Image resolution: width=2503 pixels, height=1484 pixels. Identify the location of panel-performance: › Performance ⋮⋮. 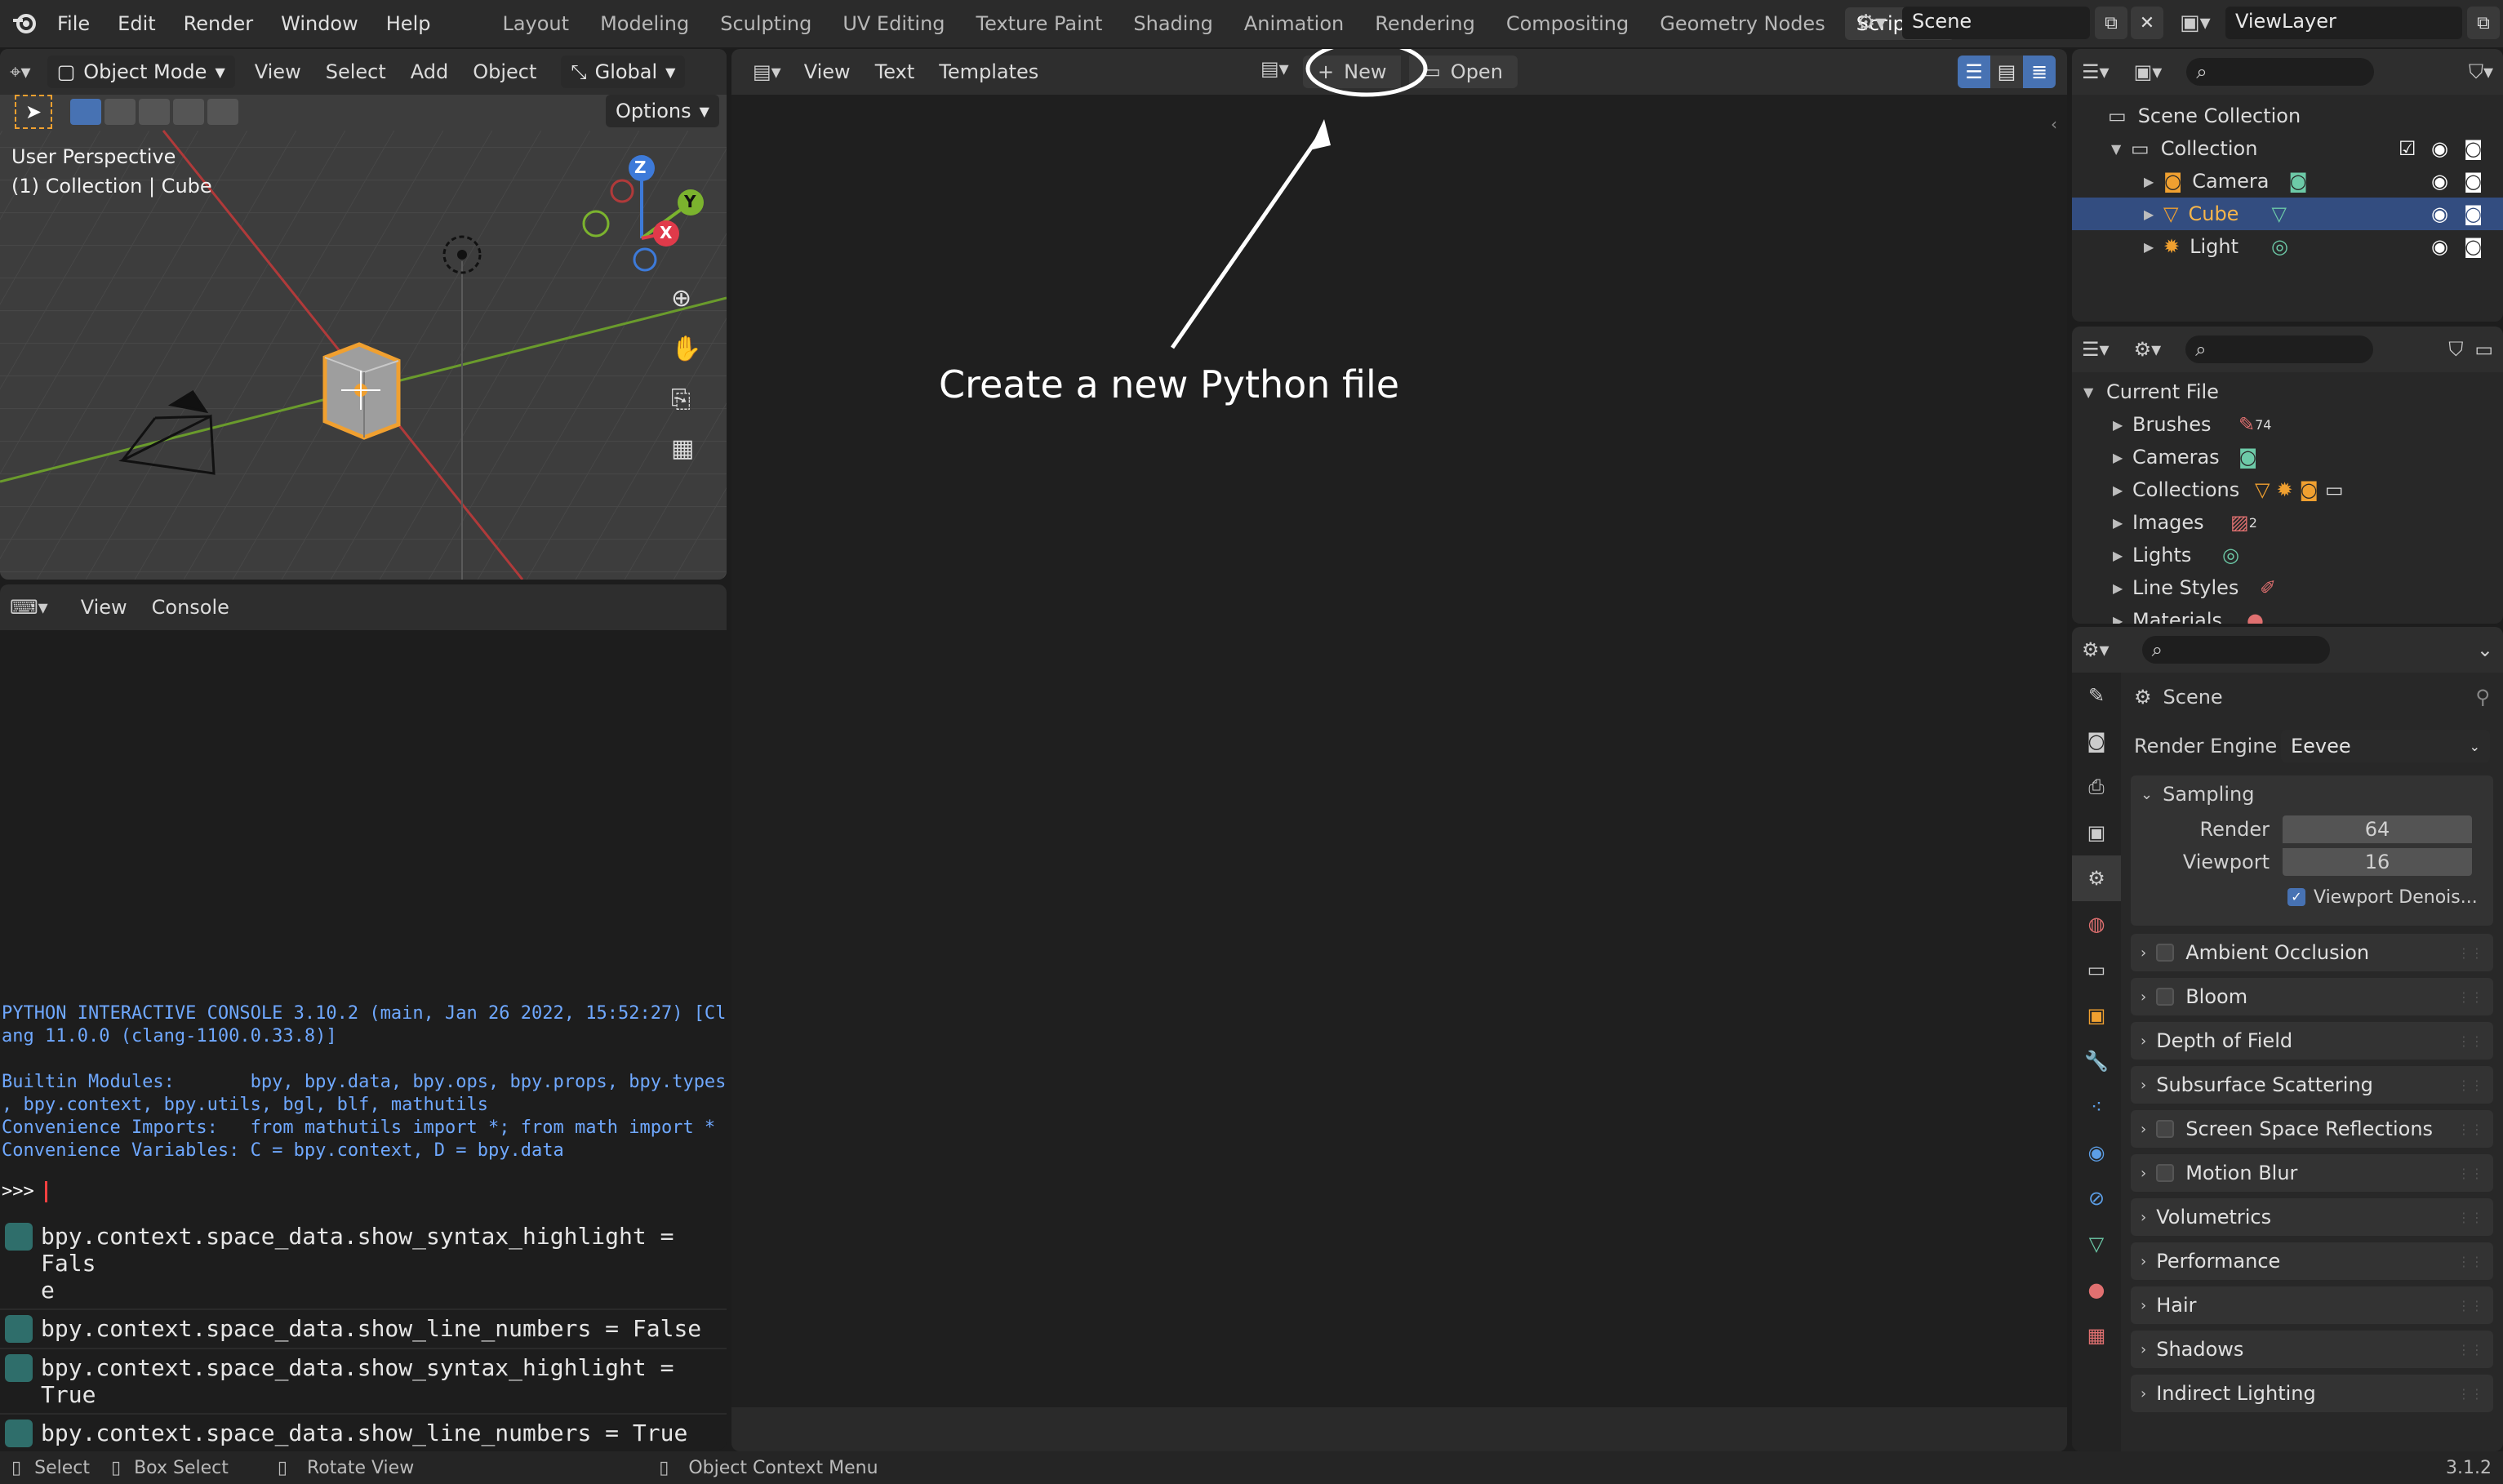
(2312, 1261).